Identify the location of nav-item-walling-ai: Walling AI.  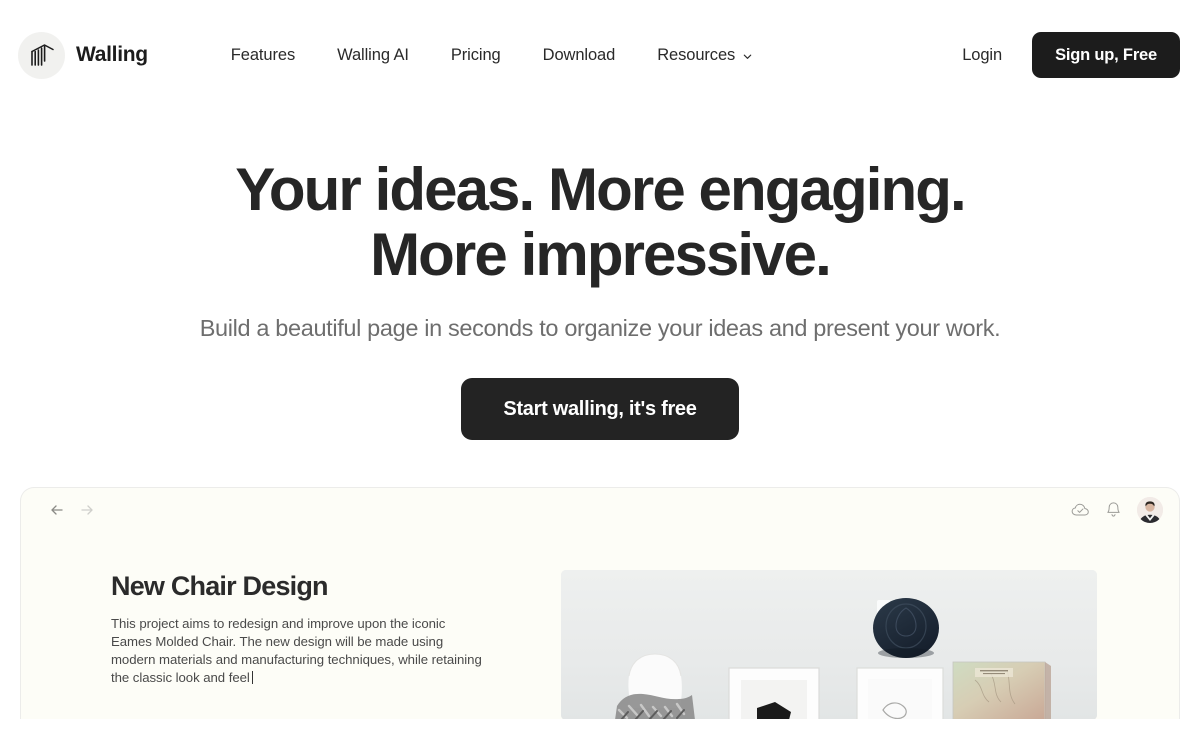
(373, 55).